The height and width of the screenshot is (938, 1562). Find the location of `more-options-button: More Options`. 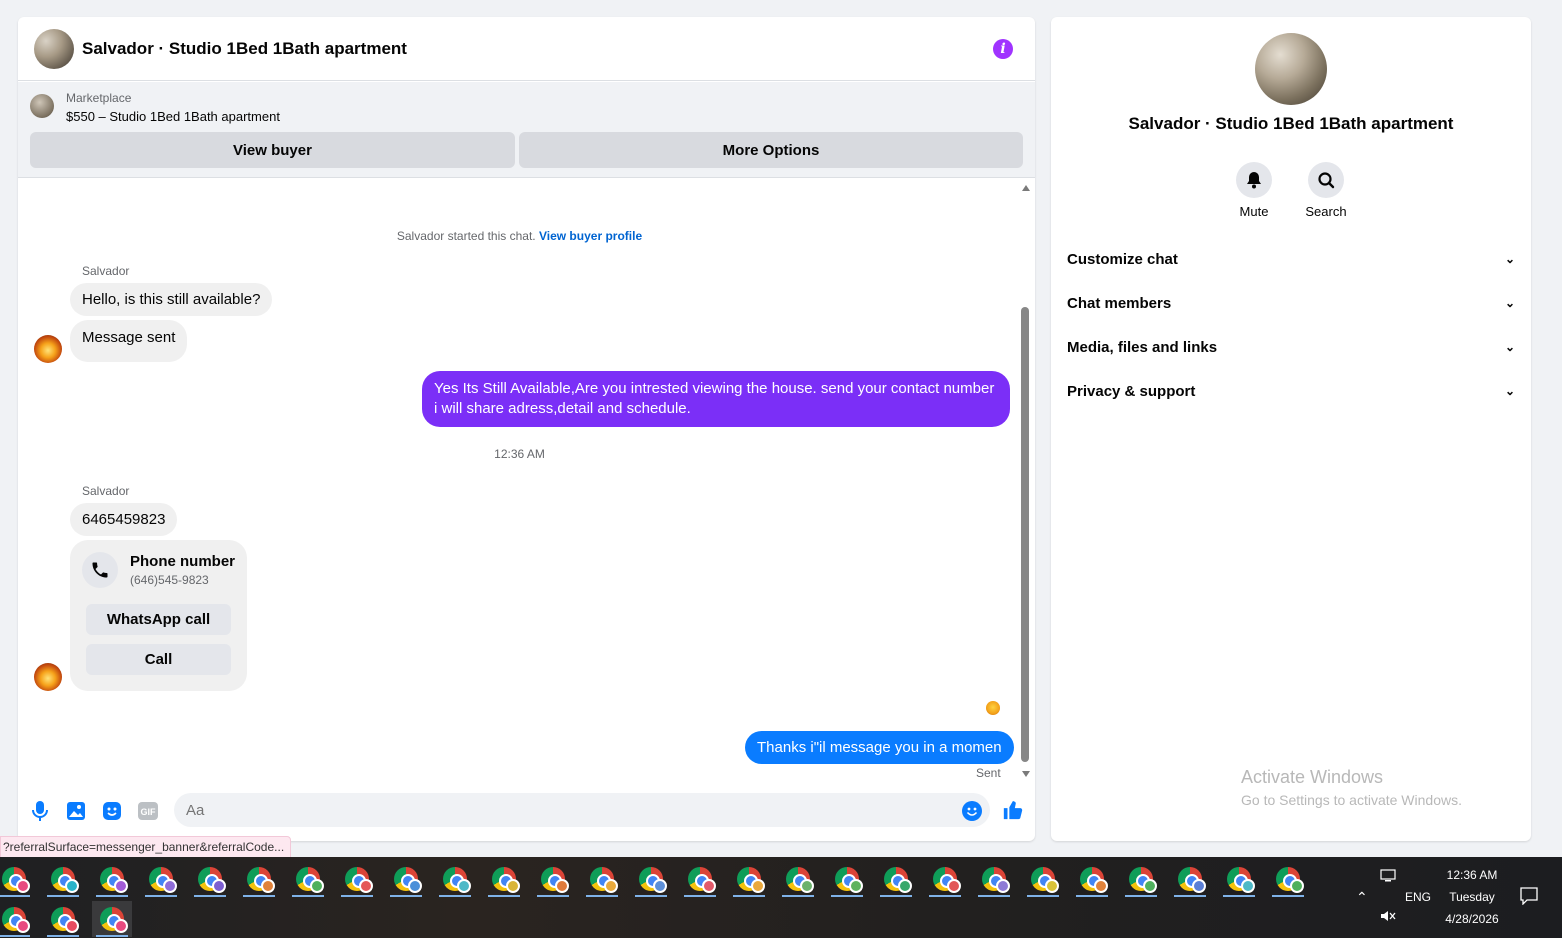

more-options-button: More Options is located at coordinates (771, 150).